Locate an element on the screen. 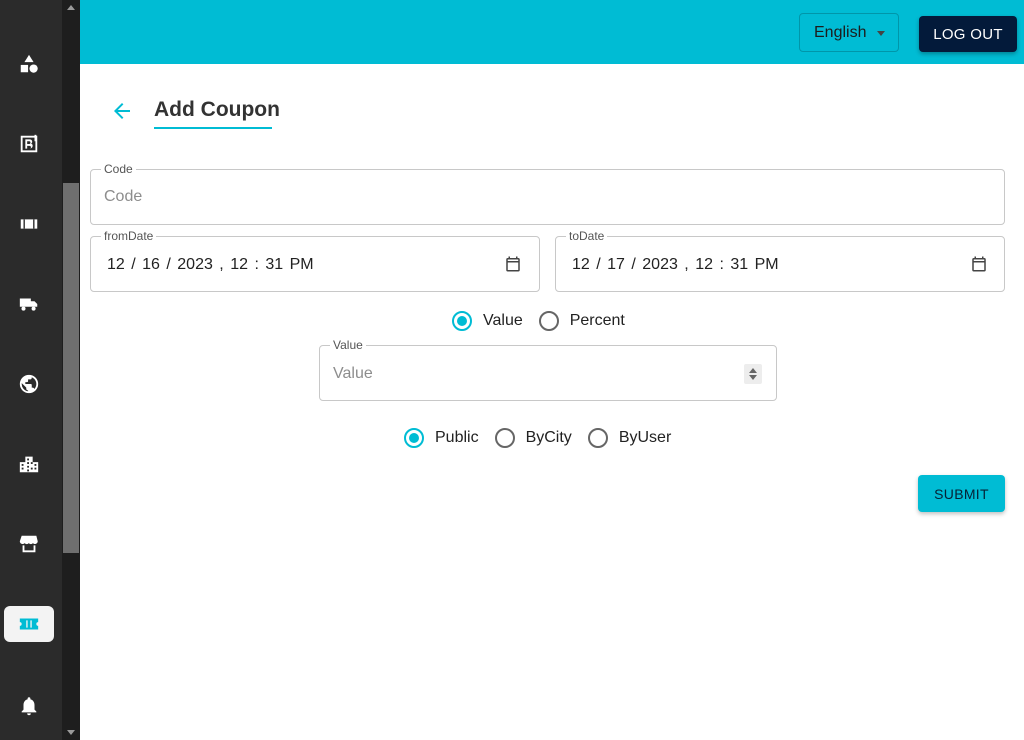 Image resolution: width=1024 pixels, height=740 pixels. value-input: Value is located at coordinates (353, 374).